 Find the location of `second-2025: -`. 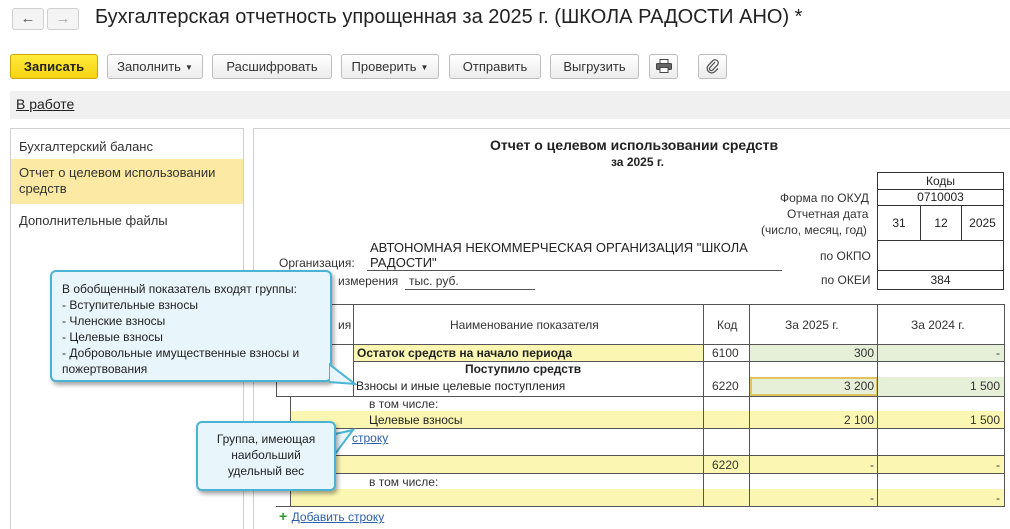

second-2025: - is located at coordinates (814, 465).